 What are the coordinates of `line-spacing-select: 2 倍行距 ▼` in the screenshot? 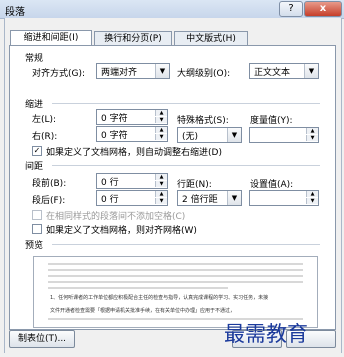 It's located at (209, 198).